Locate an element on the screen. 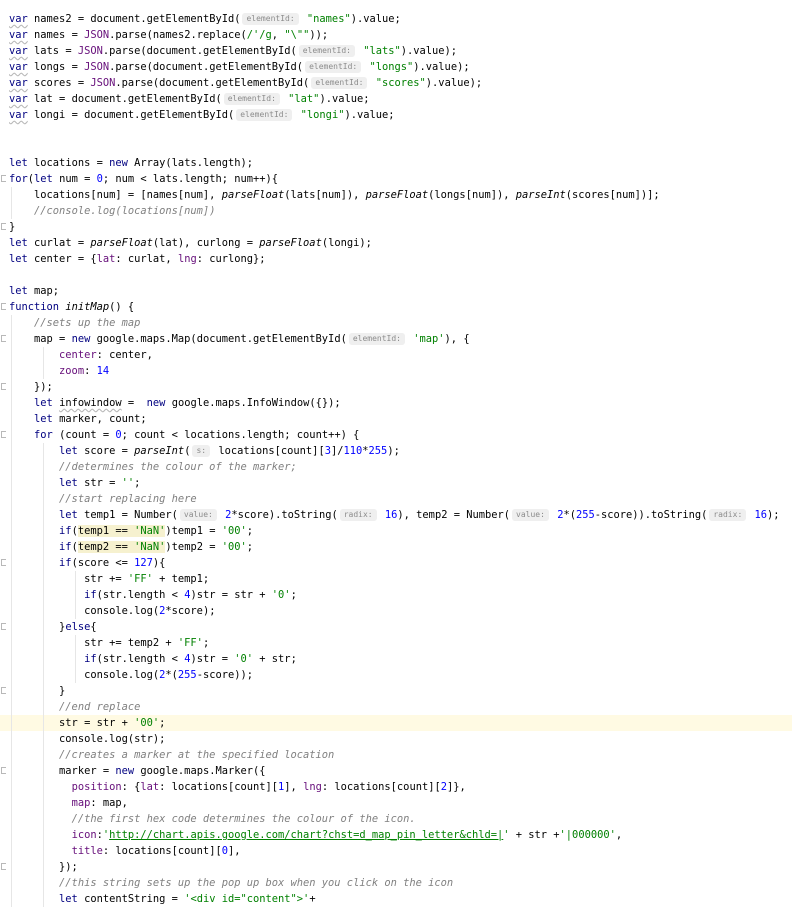 The image size is (792, 907). code-line: str += 'FF' + temp1; is located at coordinates (396, 579).